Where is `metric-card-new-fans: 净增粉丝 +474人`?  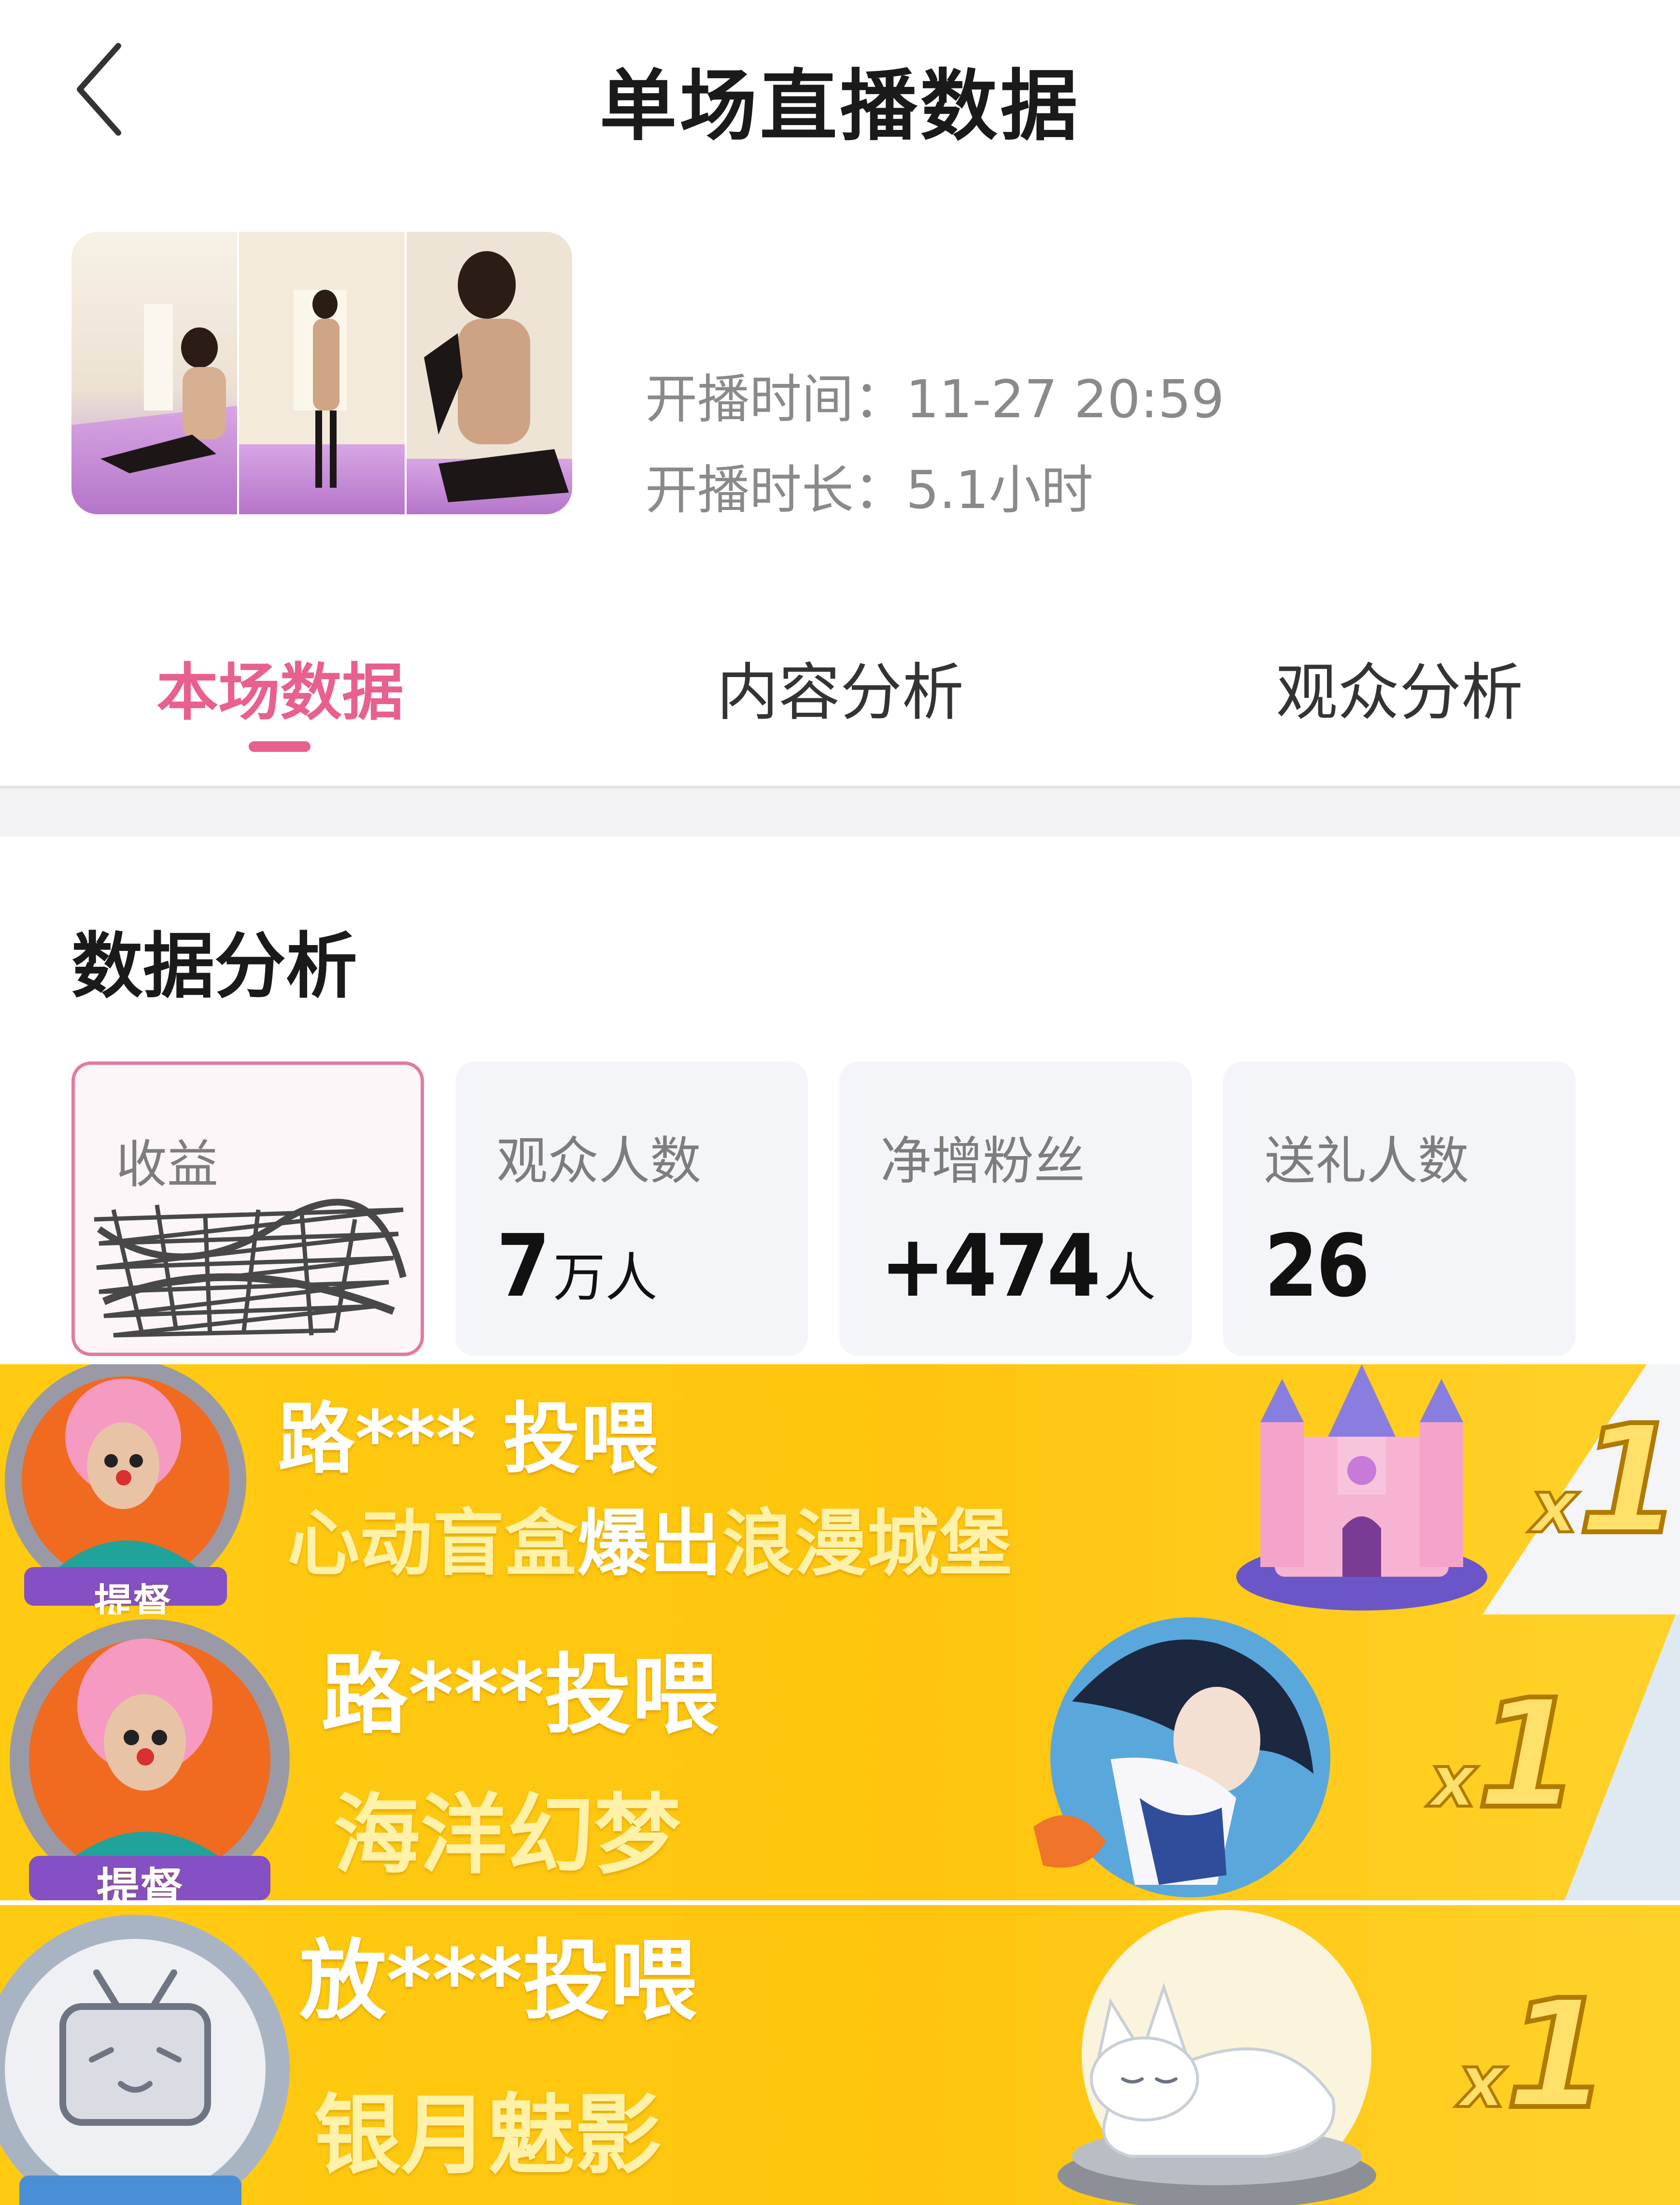
metric-card-new-fans: 净增粉丝 +474人 is located at coordinates (1015, 1208).